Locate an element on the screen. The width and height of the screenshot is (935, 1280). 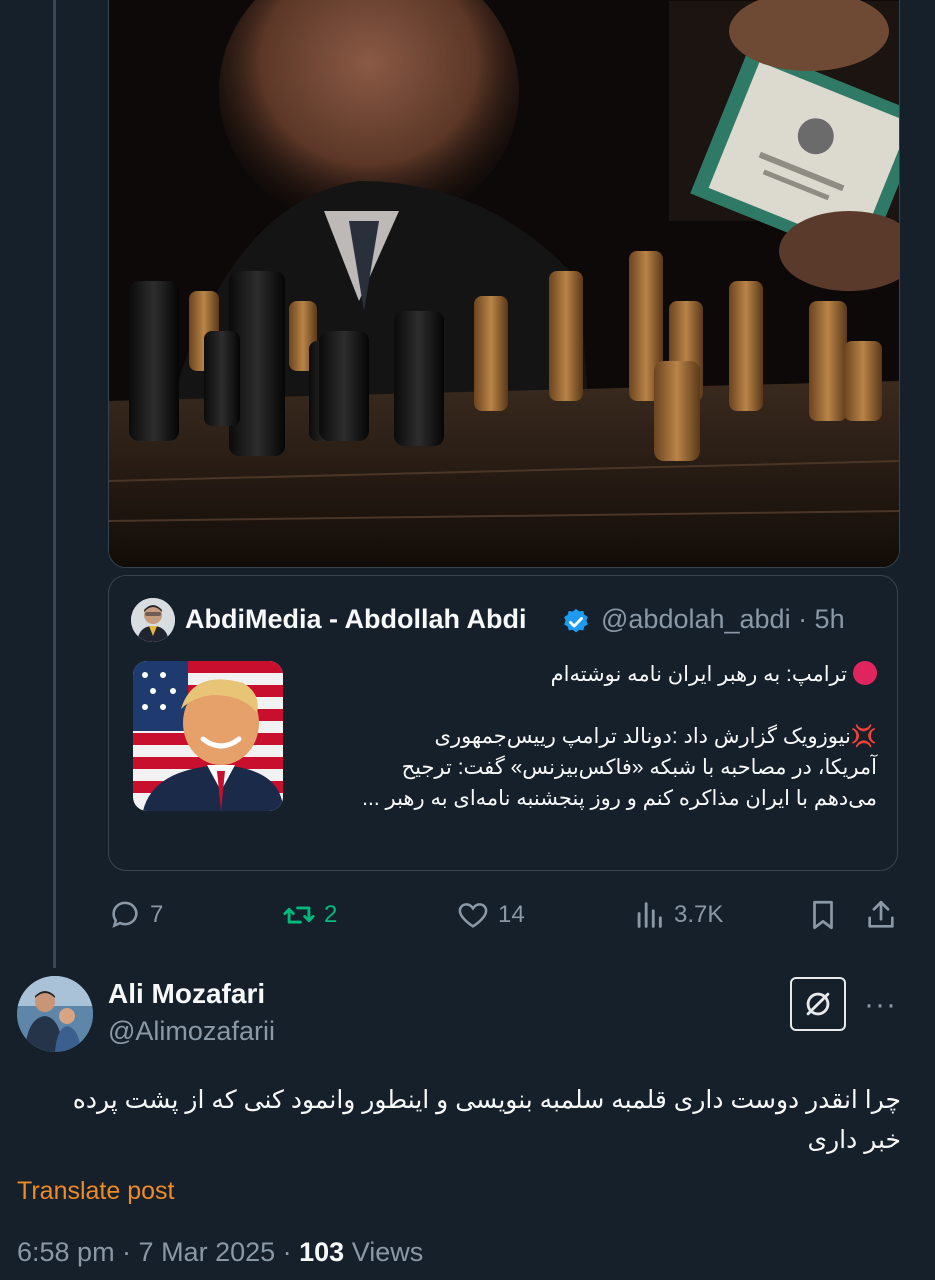
view-count: 3.7K is located at coordinates (699, 914).